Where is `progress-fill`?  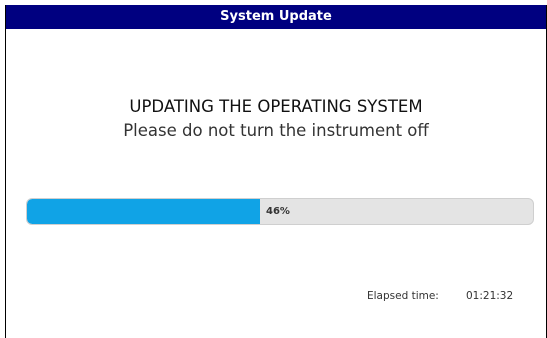
progress-fill is located at coordinates (143, 211).